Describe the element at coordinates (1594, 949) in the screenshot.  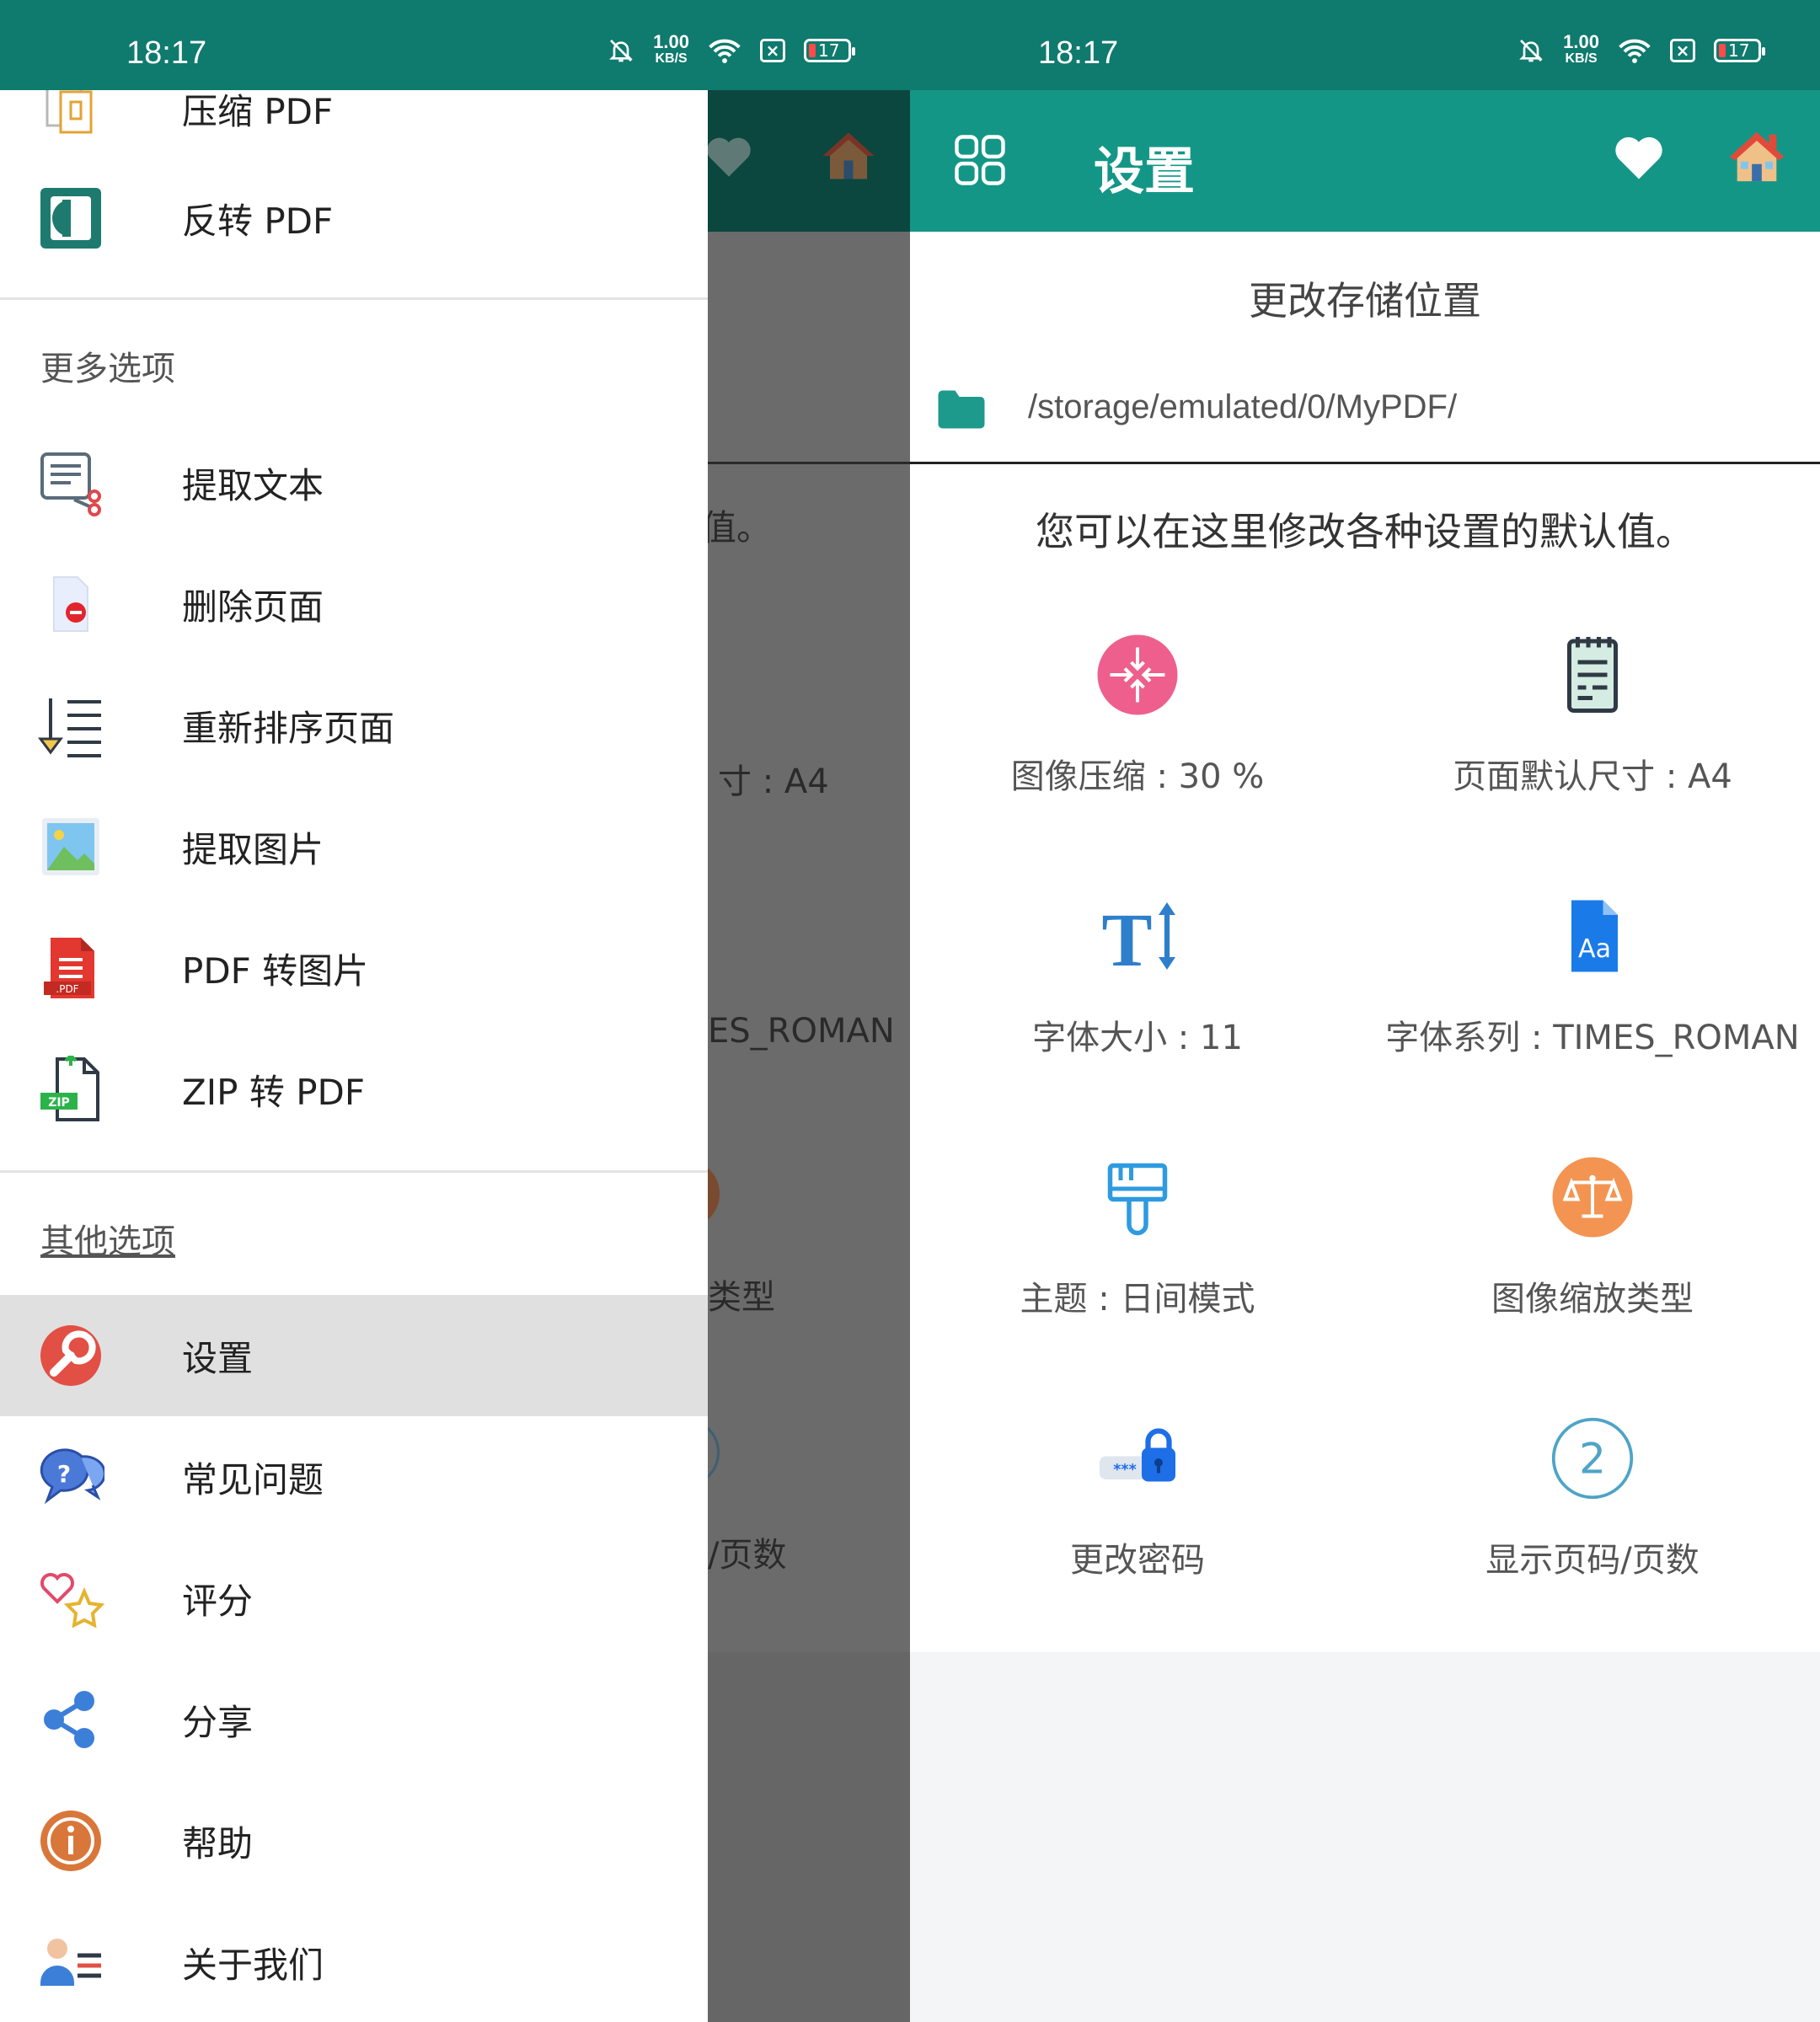
I see `svg-text: Aa` at that location.